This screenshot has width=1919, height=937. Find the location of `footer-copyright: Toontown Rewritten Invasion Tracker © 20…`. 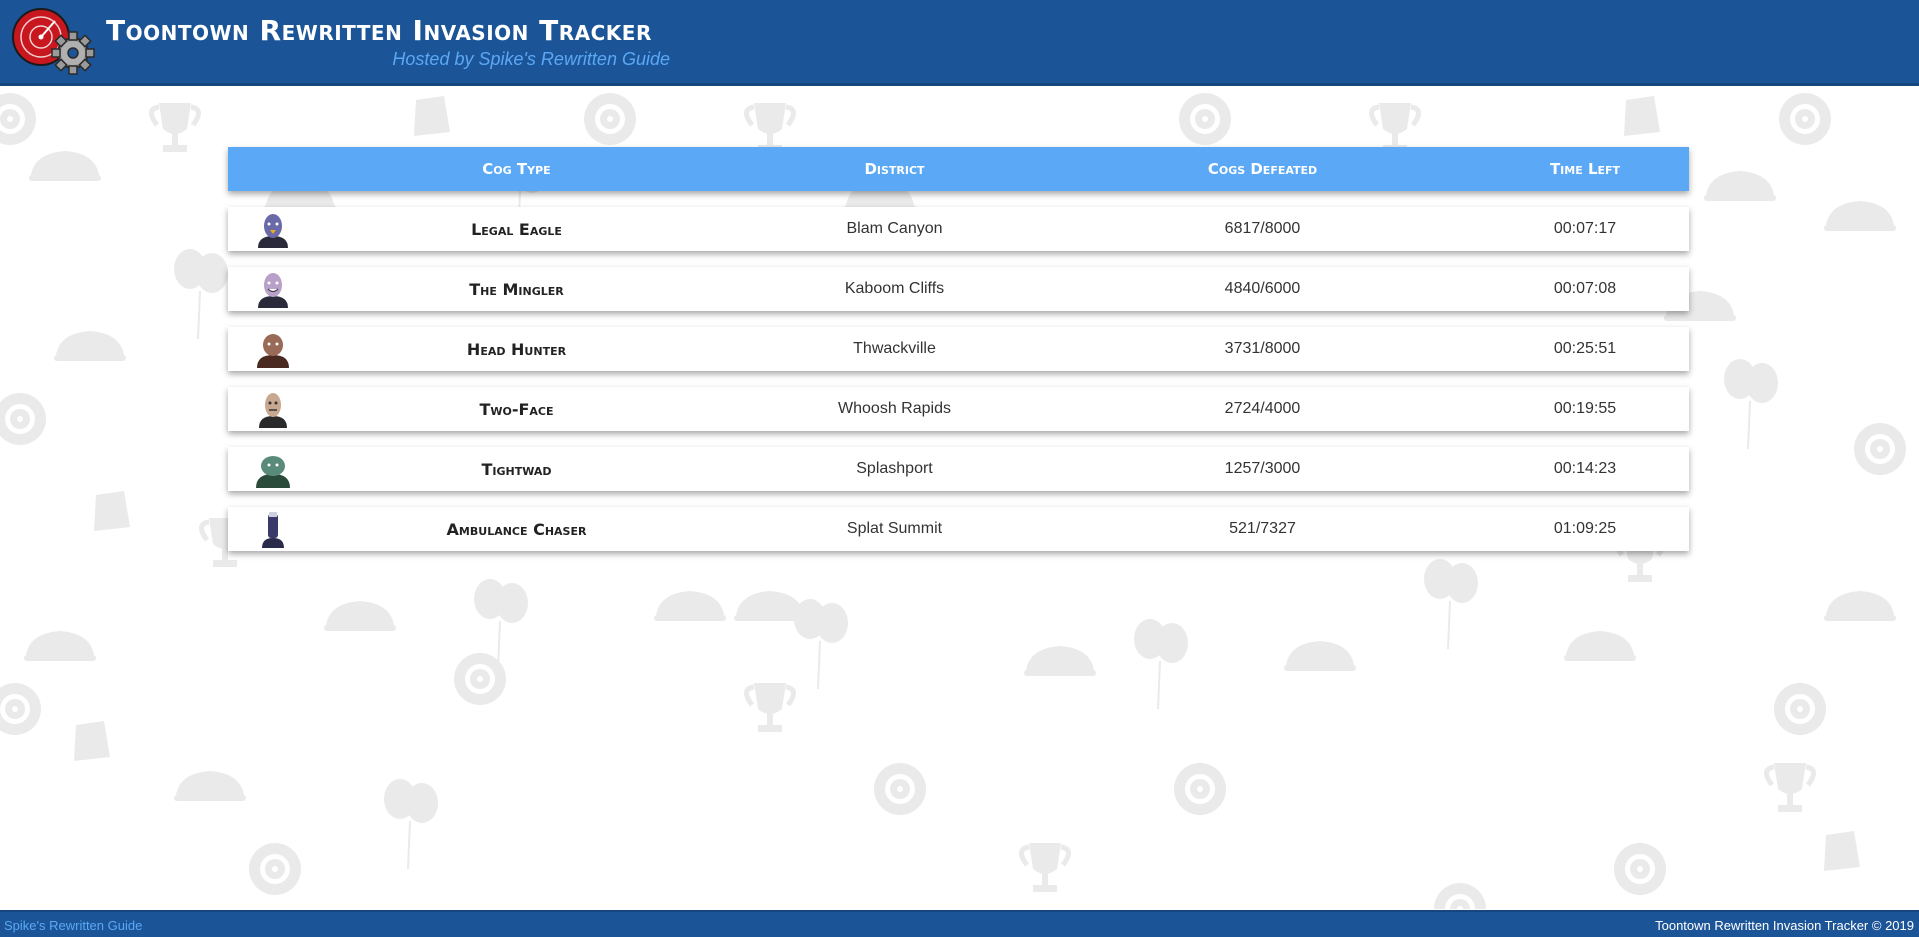

footer-copyright: Toontown Rewritten Invasion Tracker © 20… is located at coordinates (1784, 925).